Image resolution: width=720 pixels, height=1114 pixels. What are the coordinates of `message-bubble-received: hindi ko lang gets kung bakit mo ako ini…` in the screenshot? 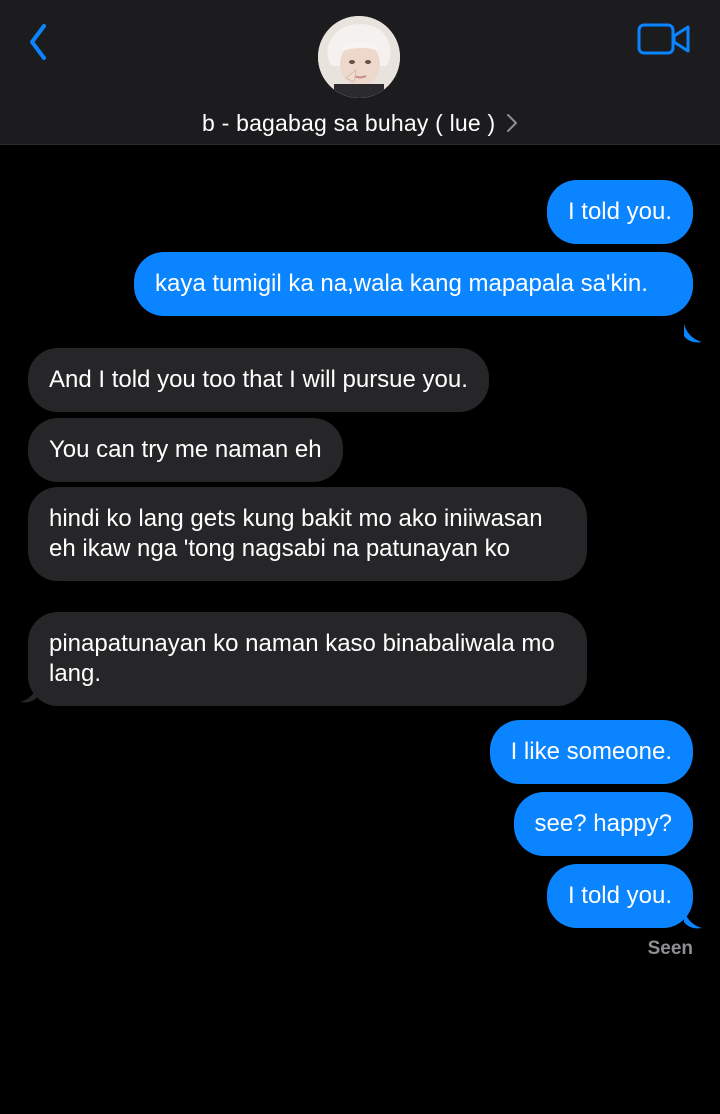 It's located at (307, 534).